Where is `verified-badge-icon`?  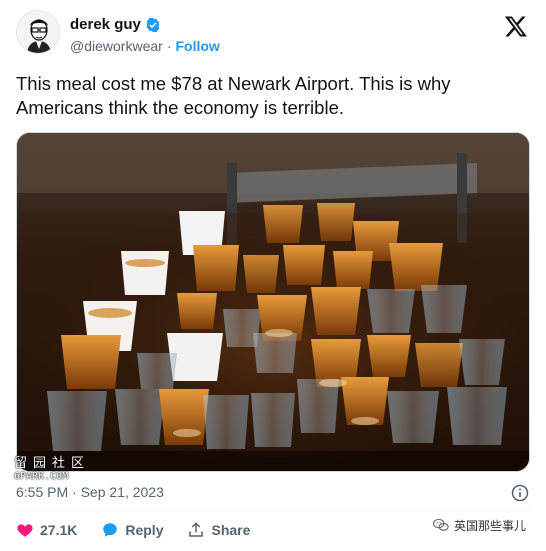
verified-badge-icon is located at coordinates (153, 24).